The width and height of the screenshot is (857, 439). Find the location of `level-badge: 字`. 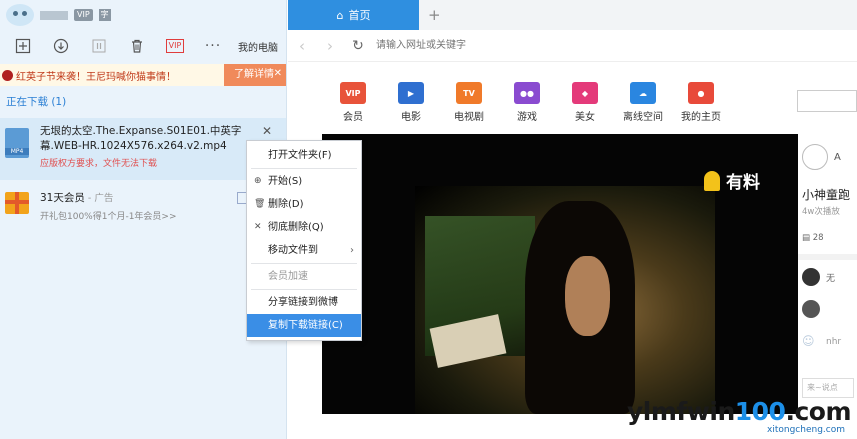

level-badge: 字 is located at coordinates (104, 15).